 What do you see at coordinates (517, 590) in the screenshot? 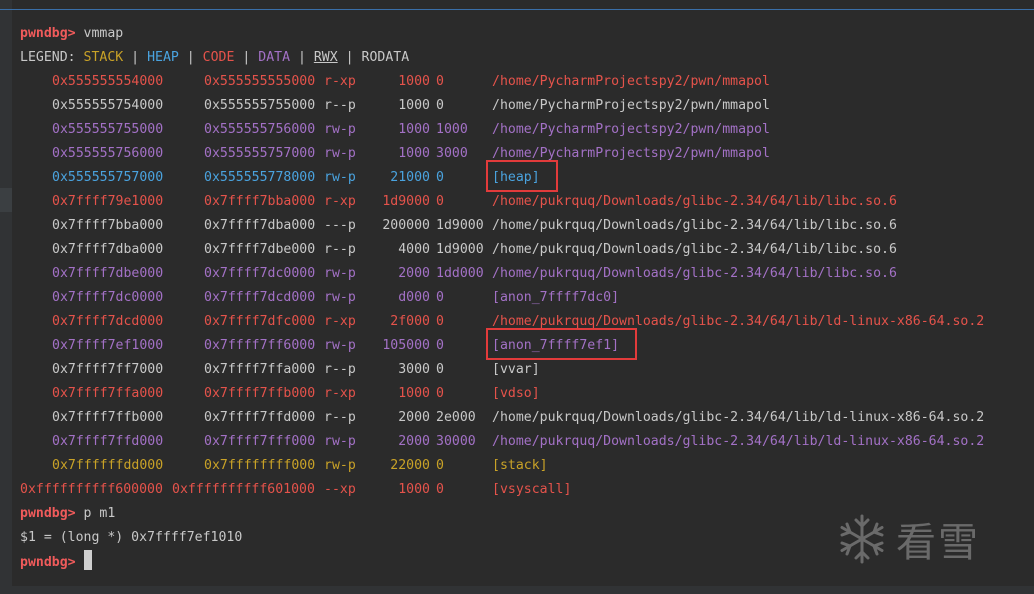
I see `status-strip` at bounding box center [517, 590].